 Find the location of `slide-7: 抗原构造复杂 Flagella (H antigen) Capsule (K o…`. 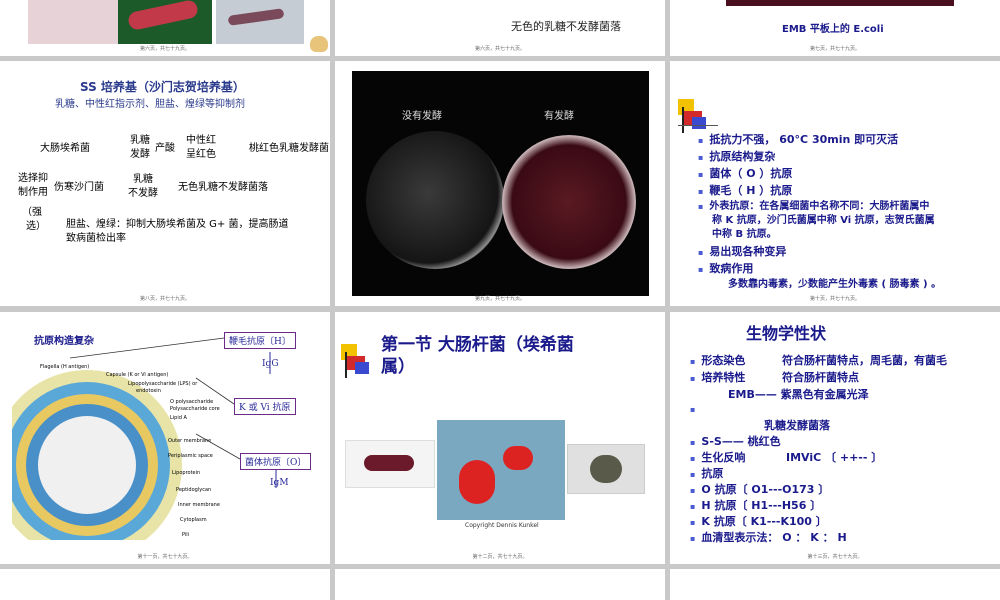

slide-7: 抗原构造复杂 Flagella (H antigen) Capsule (K o… is located at coordinates (165, 438).